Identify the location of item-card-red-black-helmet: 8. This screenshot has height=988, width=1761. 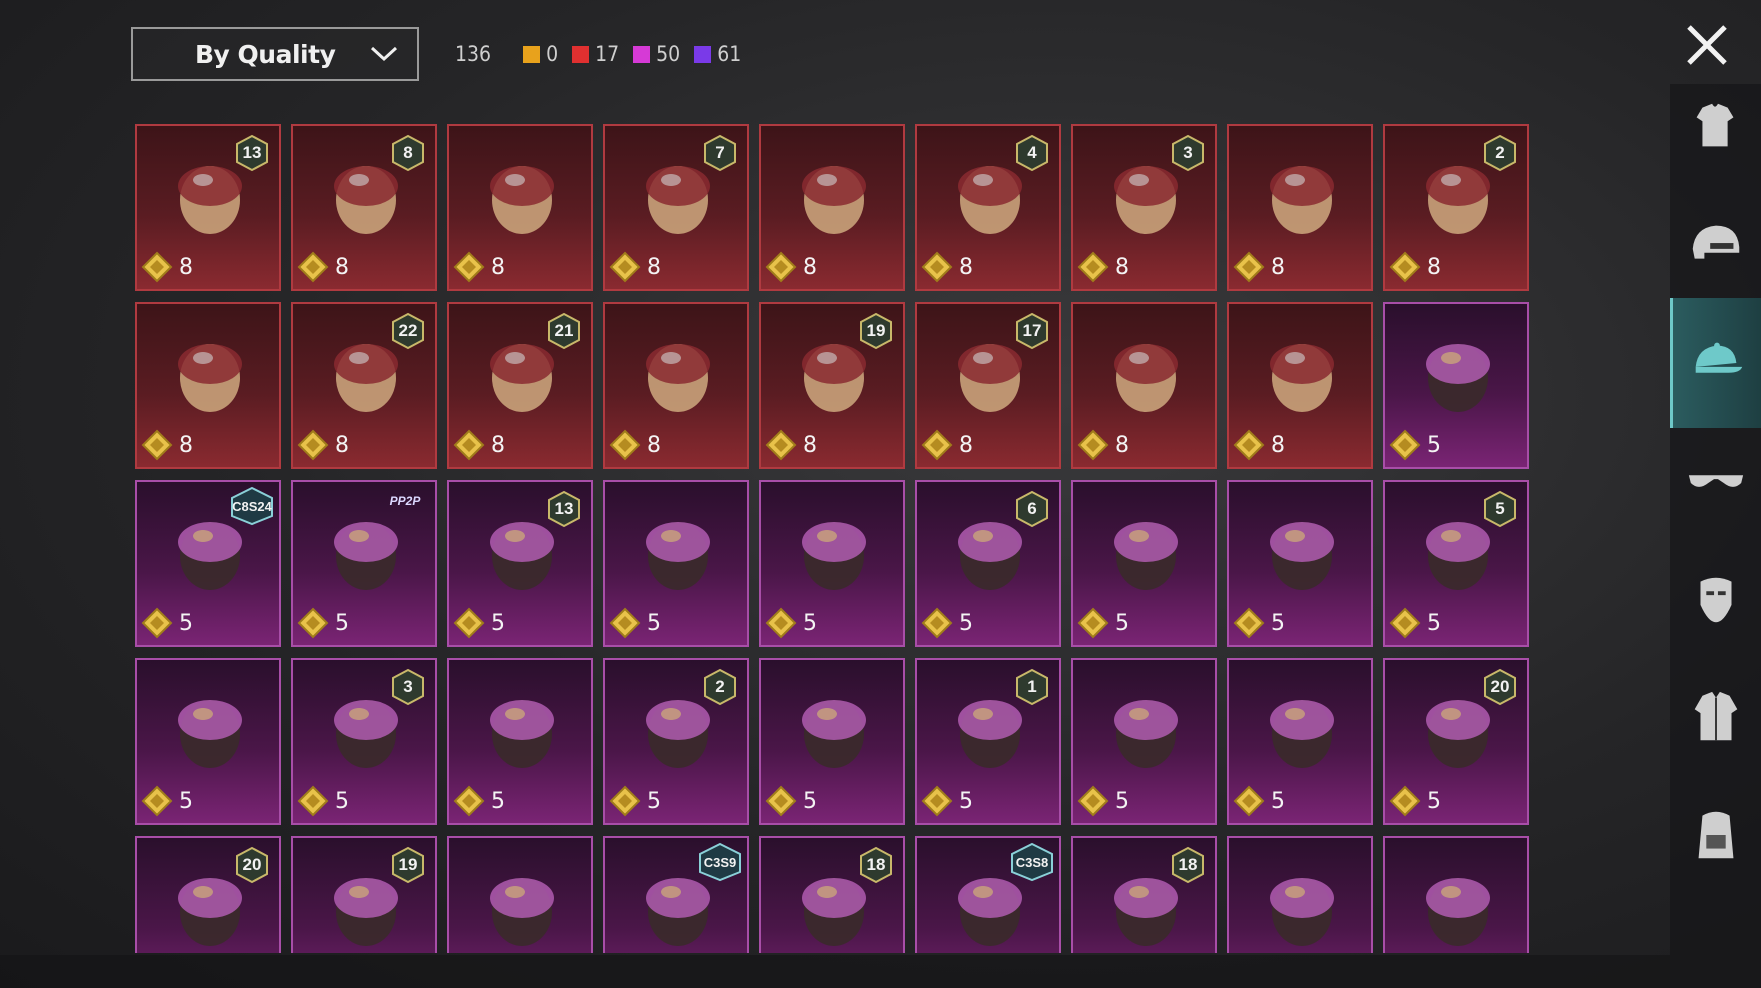
(832, 207).